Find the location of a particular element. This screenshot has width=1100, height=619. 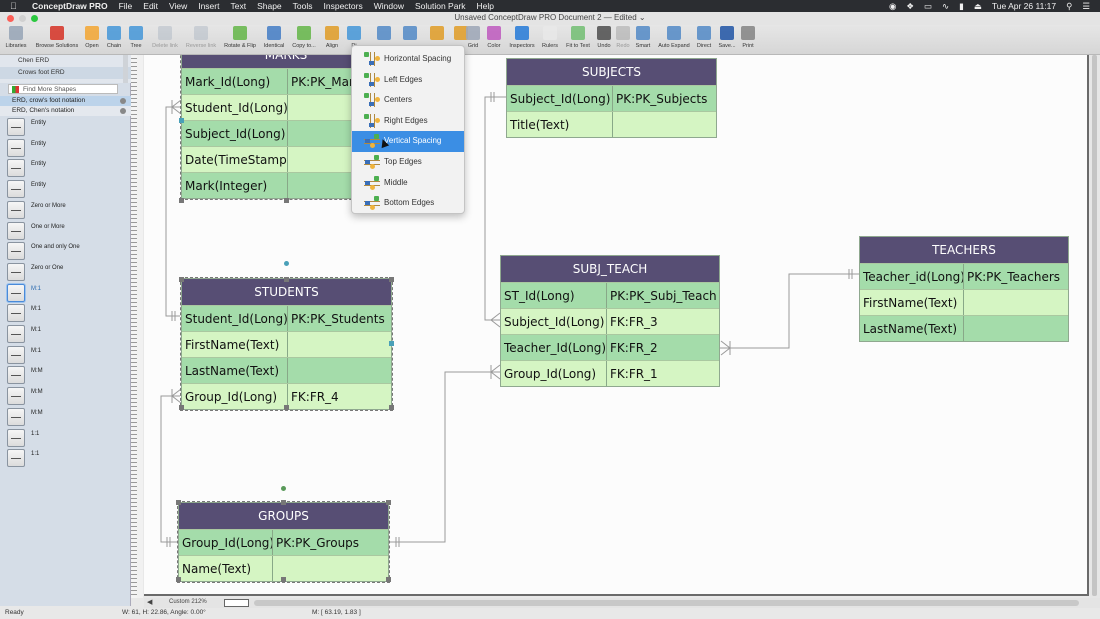

toolbar-button-auto-expand: Auto Expand is located at coordinates (674, 37).